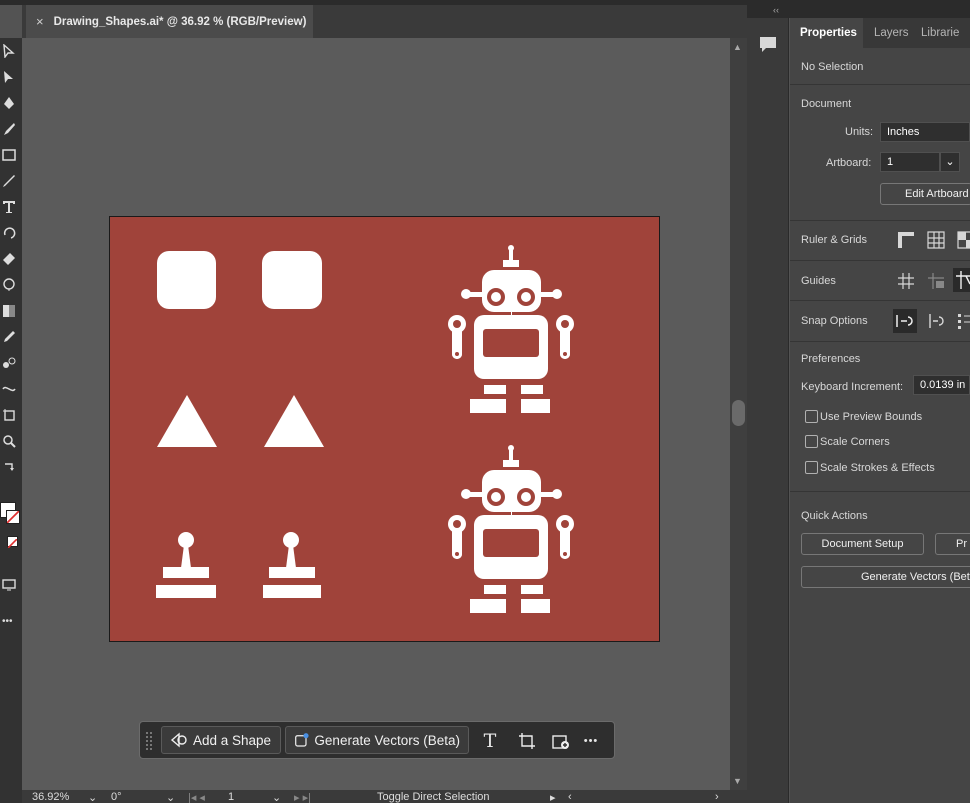  I want to click on type-icon: T, so click(490, 741).